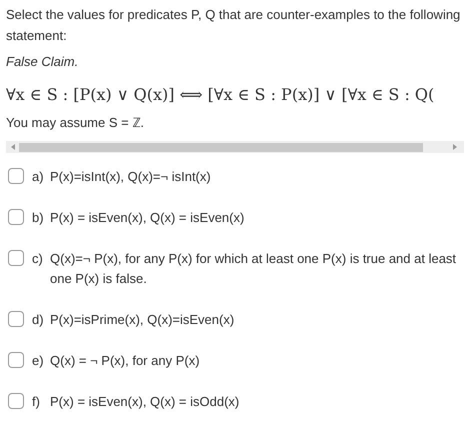  I want to click on horizontal-scrollbar, so click(235, 147).